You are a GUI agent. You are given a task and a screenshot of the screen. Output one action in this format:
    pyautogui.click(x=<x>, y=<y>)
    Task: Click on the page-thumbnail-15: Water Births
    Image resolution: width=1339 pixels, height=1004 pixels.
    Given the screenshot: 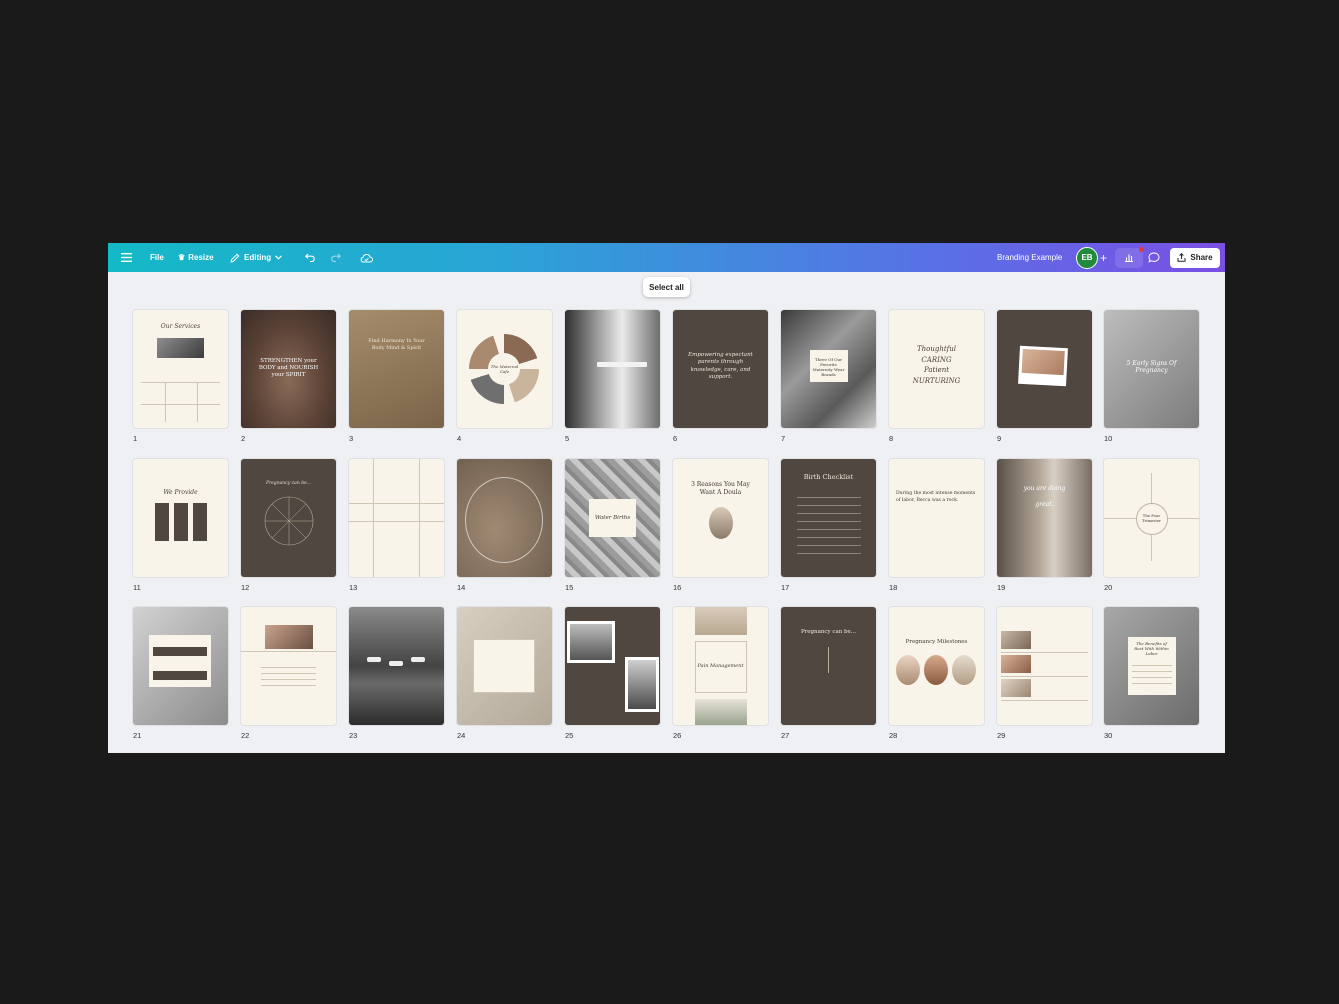 What is the action you would take?
    pyautogui.click(x=612, y=518)
    